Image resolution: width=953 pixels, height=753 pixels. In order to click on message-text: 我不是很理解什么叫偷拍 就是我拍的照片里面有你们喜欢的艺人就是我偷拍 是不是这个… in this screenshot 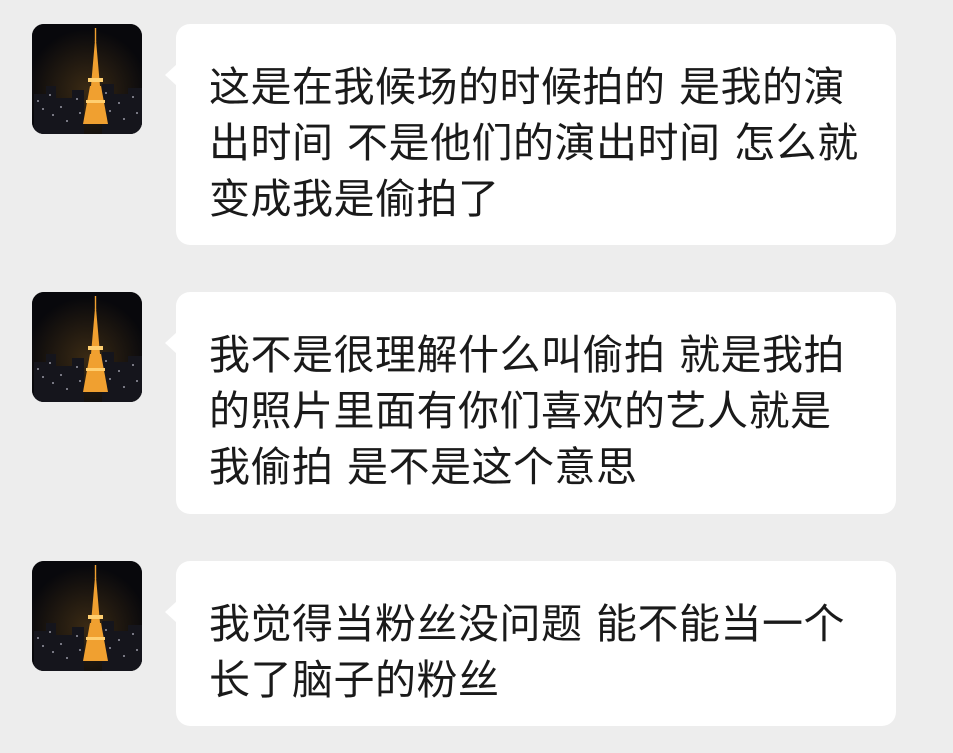, I will do `click(527, 411)`.